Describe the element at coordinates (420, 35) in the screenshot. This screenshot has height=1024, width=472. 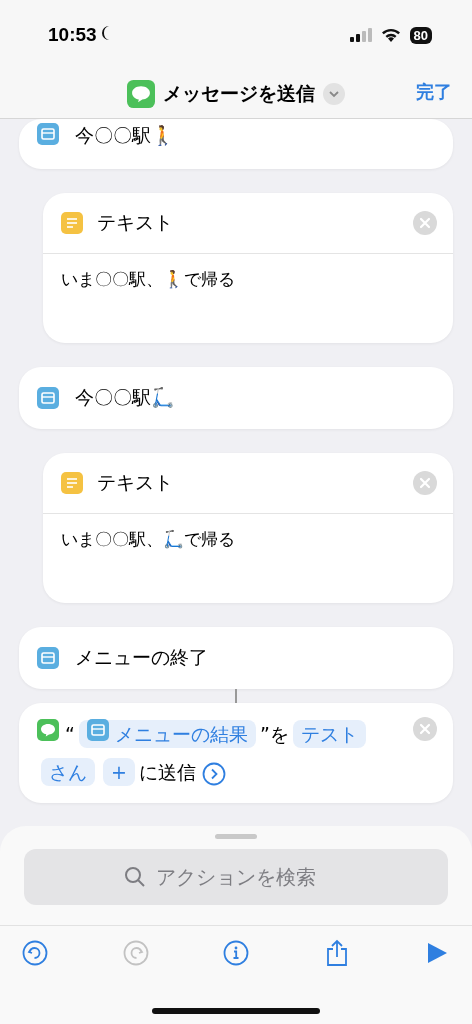
I see `battery-level: 80` at that location.